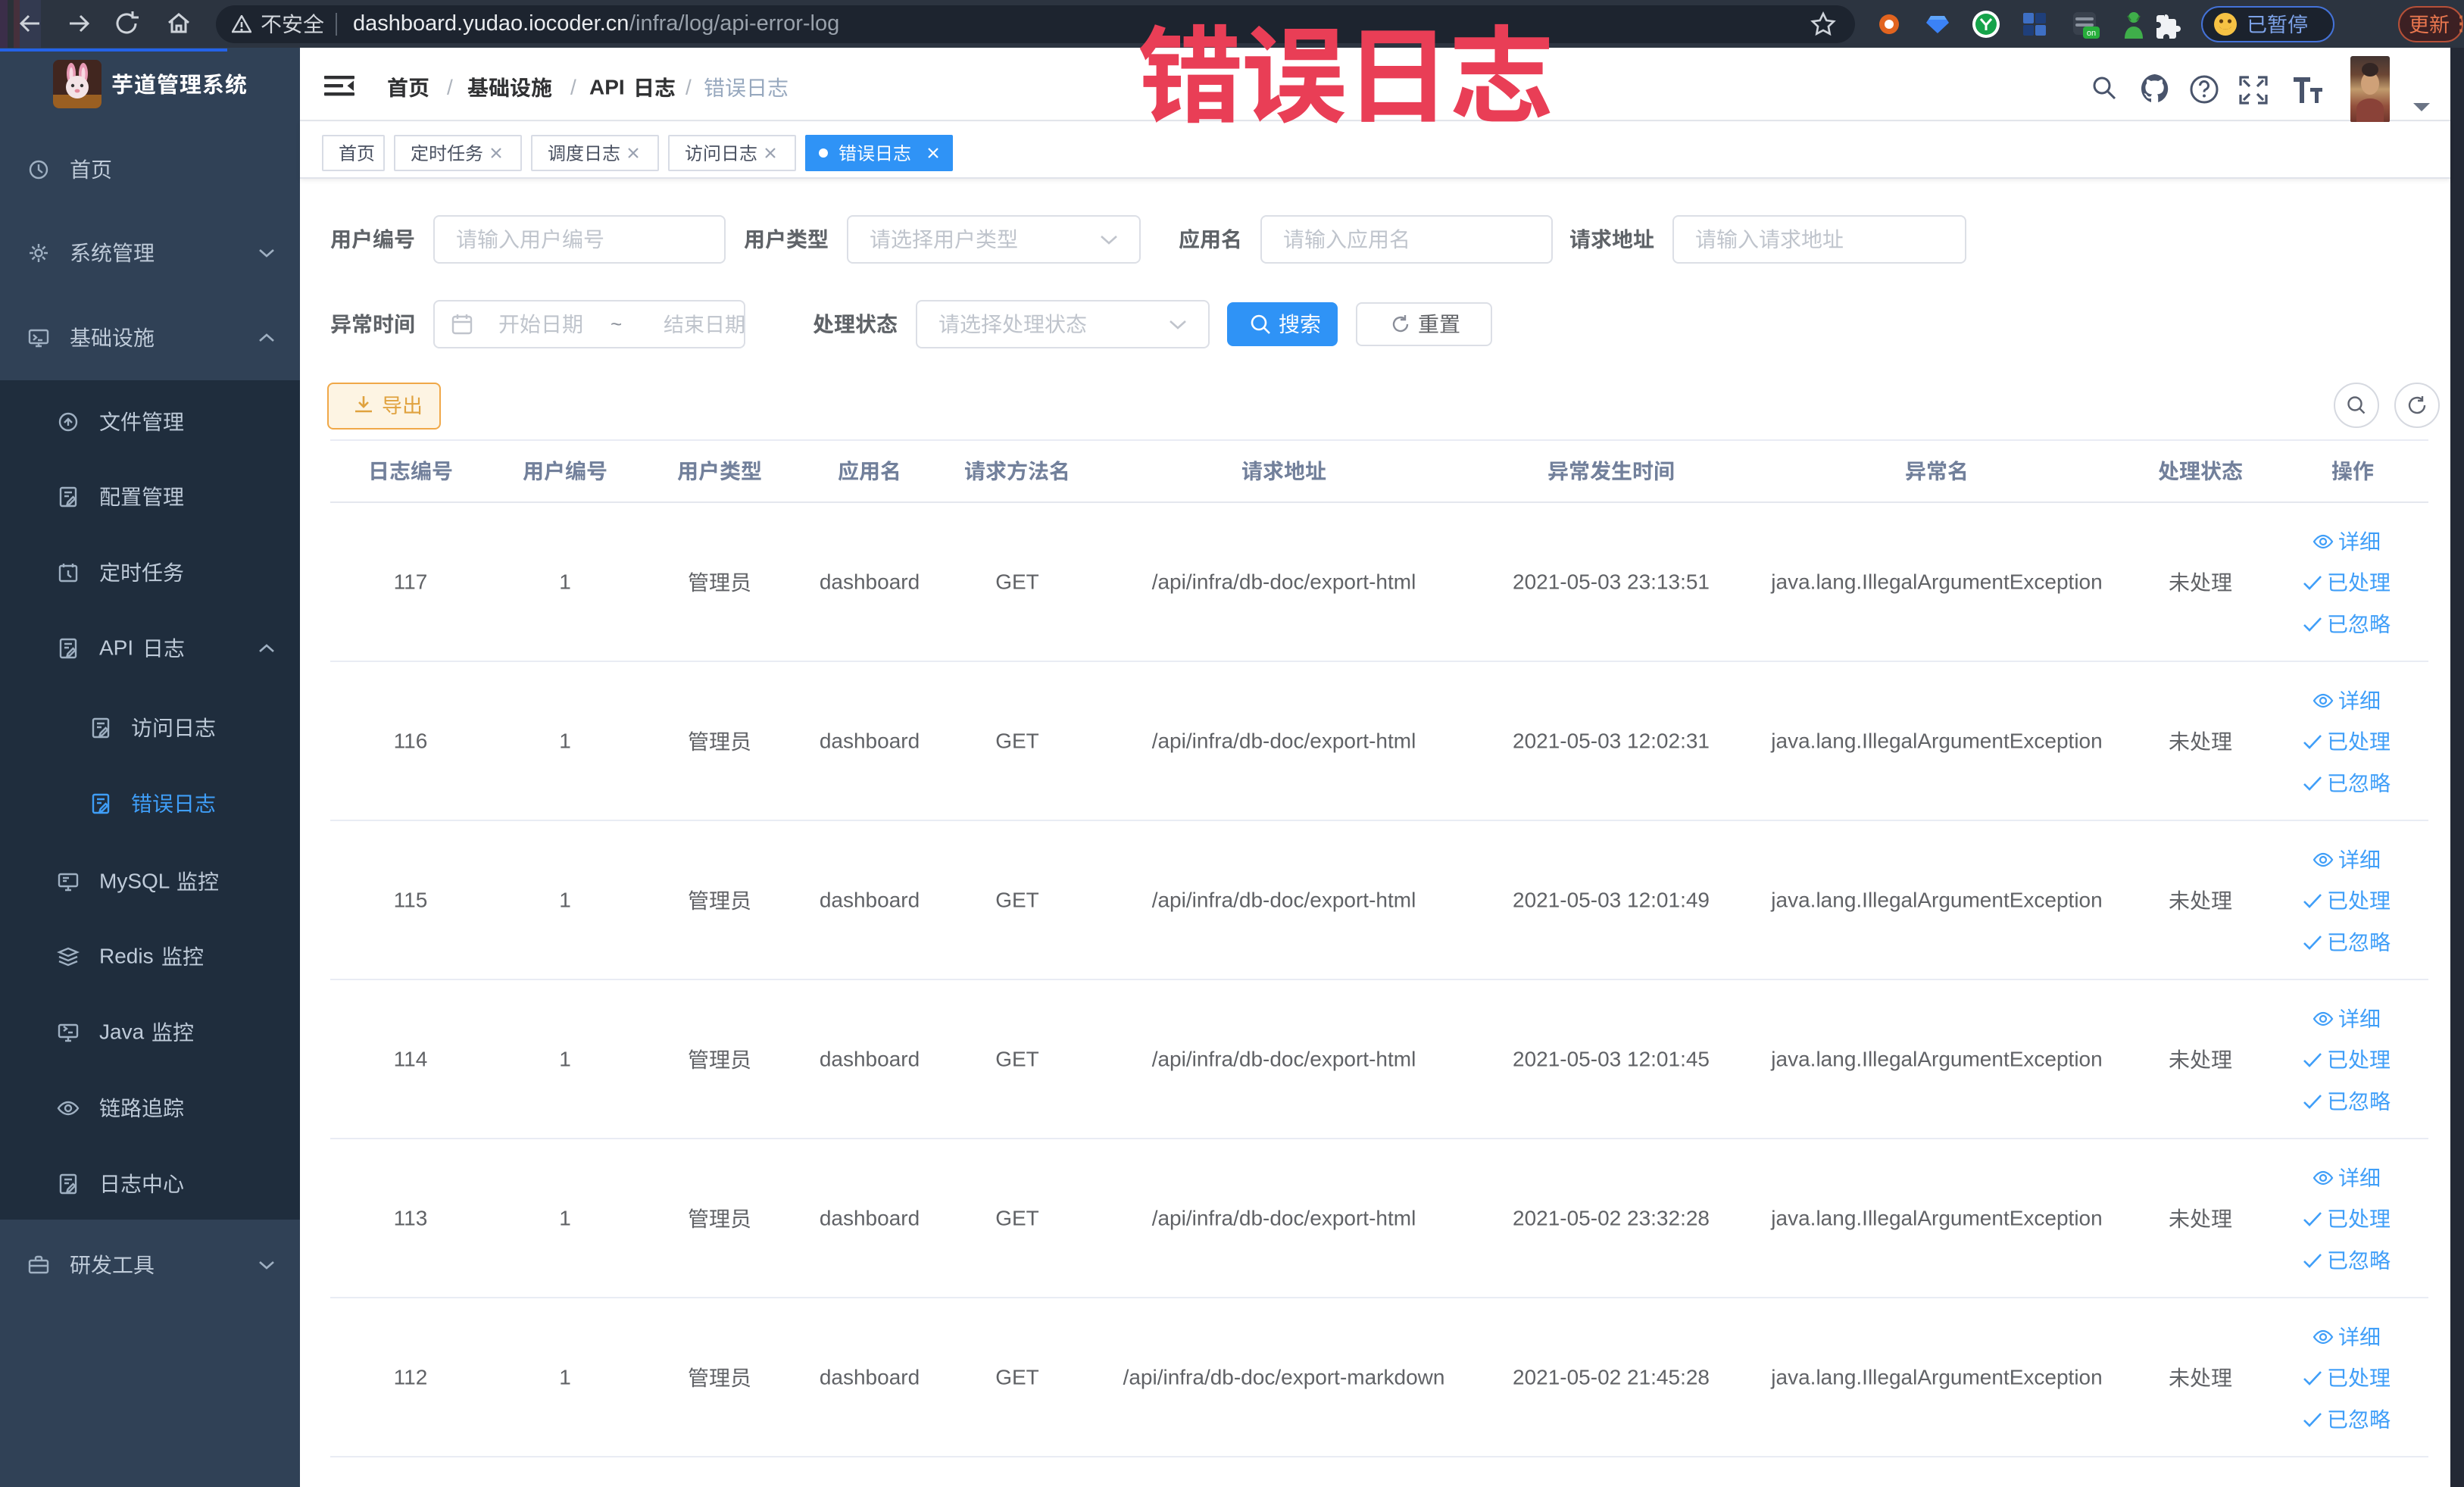 This screenshot has width=2464, height=1487. What do you see at coordinates (2091, 33) in the screenshot?
I see `svg-text: on` at bounding box center [2091, 33].